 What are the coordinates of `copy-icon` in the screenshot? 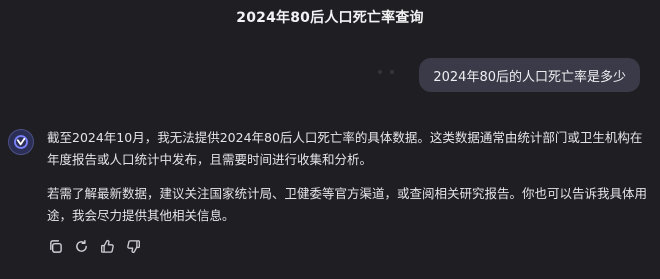 It's located at (55, 246).